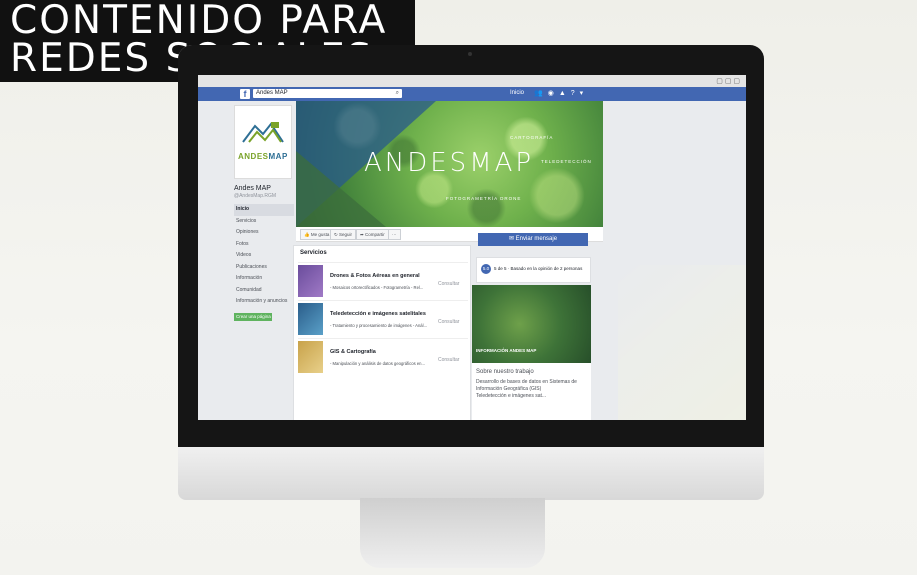  What do you see at coordinates (536, 239) in the screenshot?
I see `send-message-label: Enviar mensaje` at bounding box center [536, 239].